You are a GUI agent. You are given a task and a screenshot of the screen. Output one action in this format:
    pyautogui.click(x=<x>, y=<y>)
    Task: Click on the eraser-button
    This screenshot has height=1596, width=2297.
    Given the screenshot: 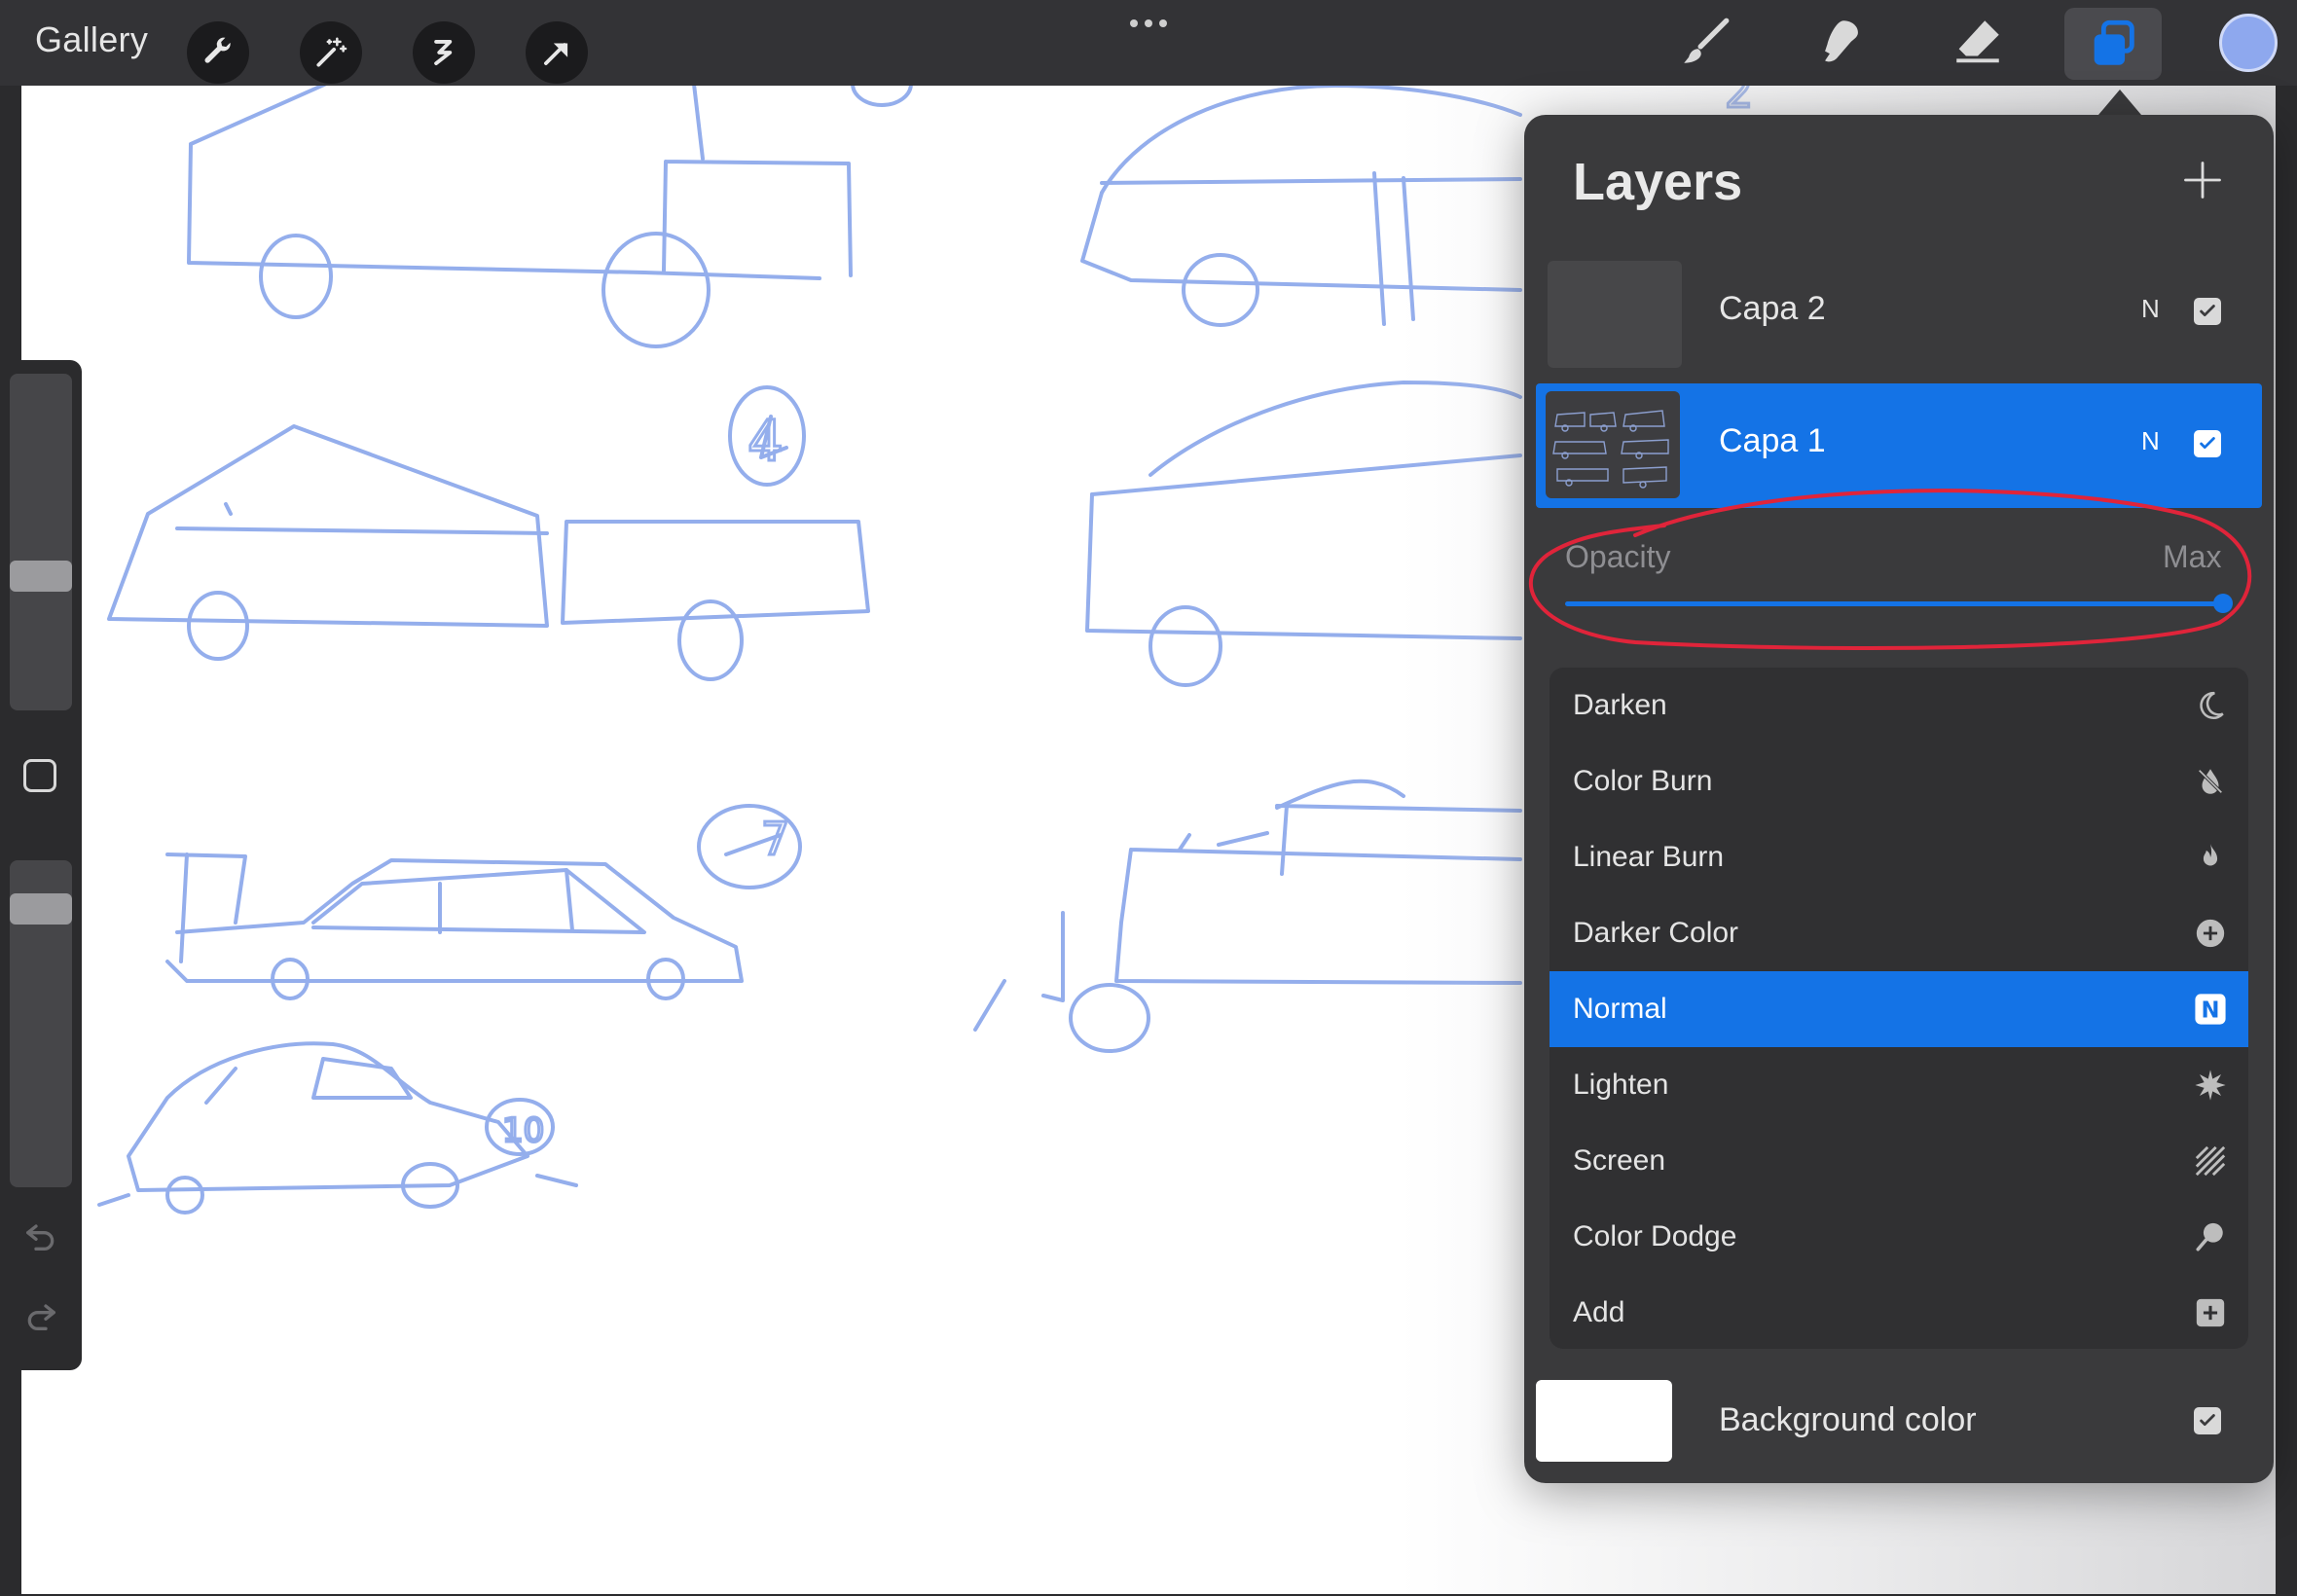 What is the action you would take?
    pyautogui.click(x=1978, y=42)
    